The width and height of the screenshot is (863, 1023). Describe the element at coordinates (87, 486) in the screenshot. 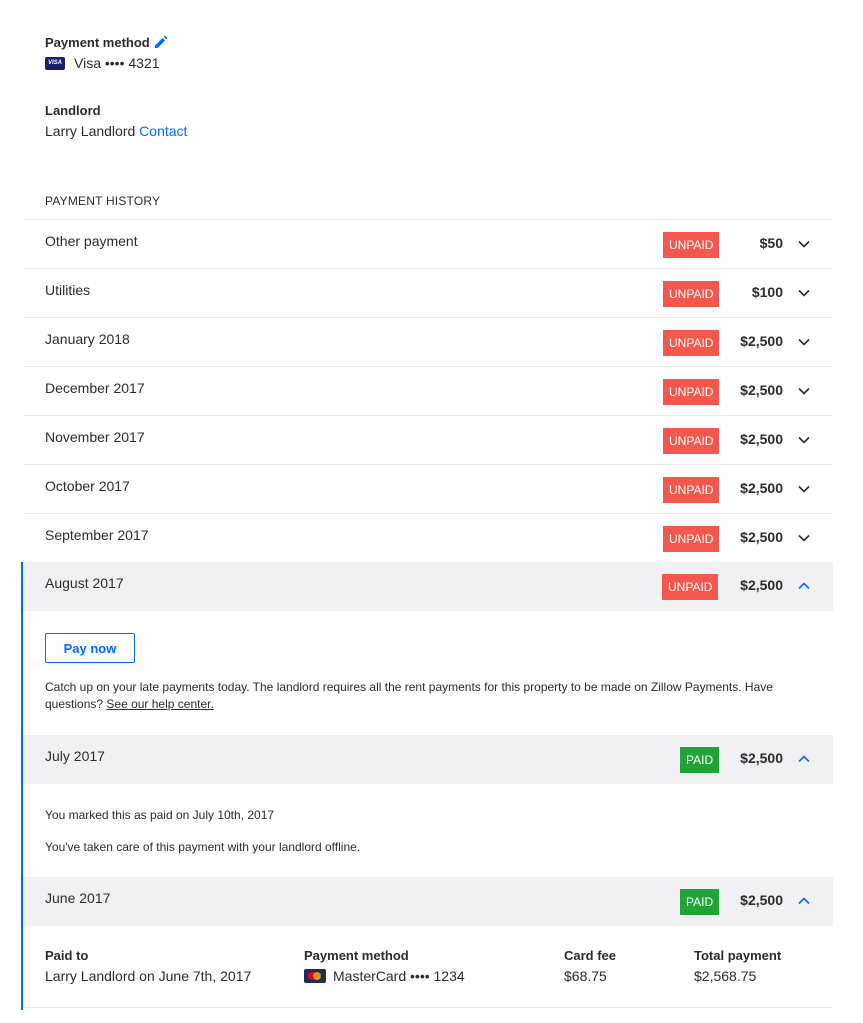

I see `row-label: October 2017` at that location.